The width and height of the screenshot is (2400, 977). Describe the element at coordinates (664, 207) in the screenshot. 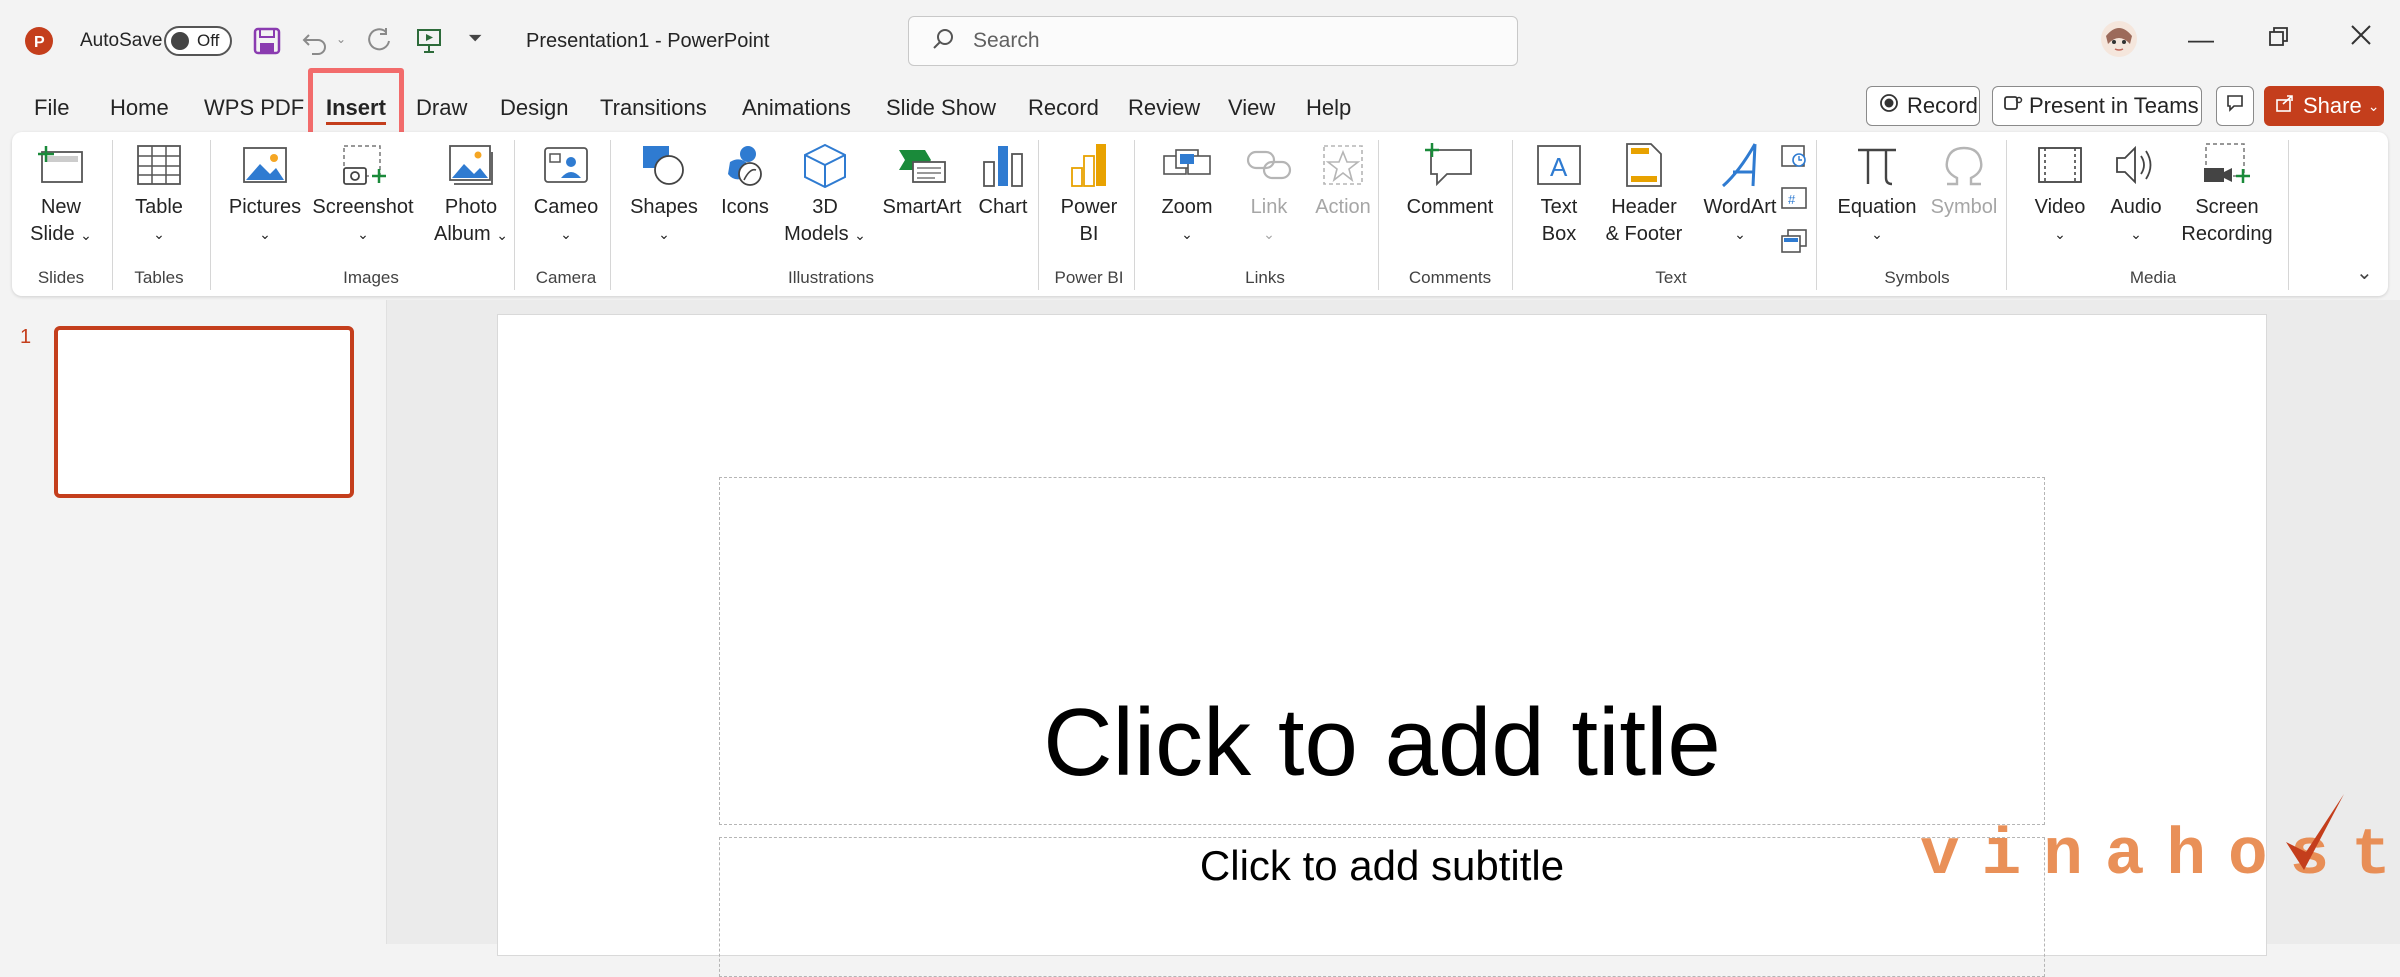

I see `shapes-label: Shapes` at that location.